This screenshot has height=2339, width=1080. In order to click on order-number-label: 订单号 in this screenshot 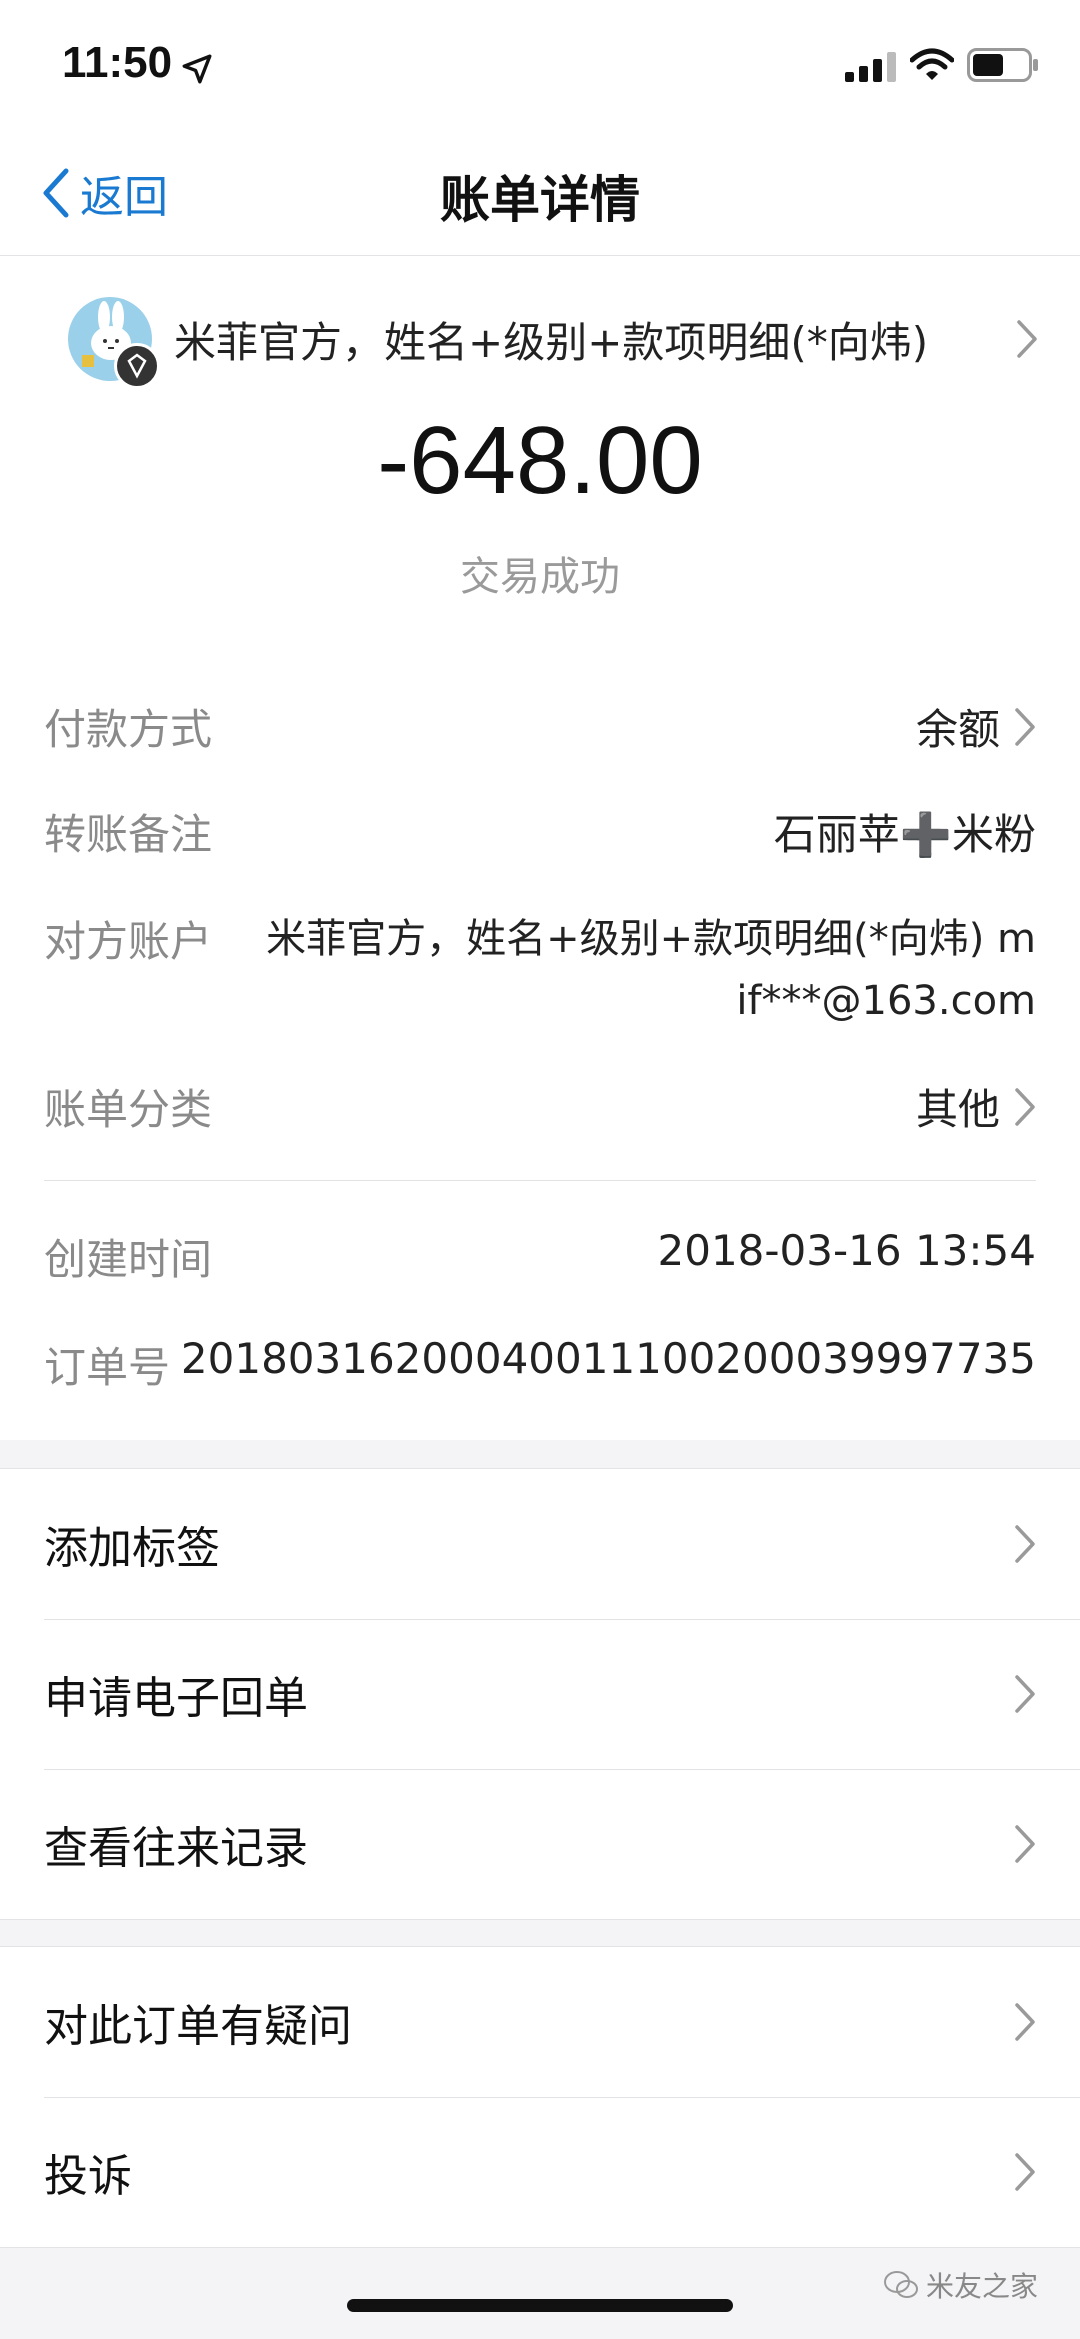, I will do `click(107, 1367)`.